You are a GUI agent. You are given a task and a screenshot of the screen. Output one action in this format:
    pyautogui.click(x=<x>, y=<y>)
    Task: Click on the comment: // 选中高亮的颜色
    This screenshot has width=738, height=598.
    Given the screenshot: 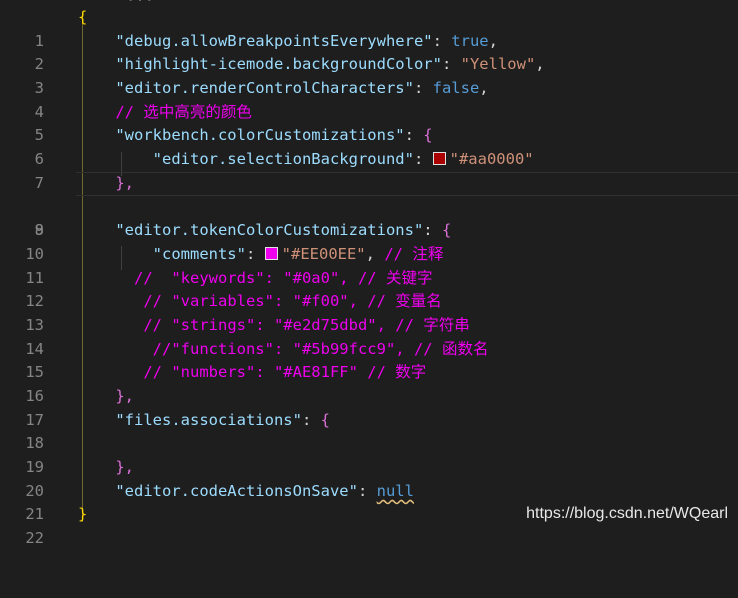 What is the action you would take?
    pyautogui.click(x=183, y=111)
    